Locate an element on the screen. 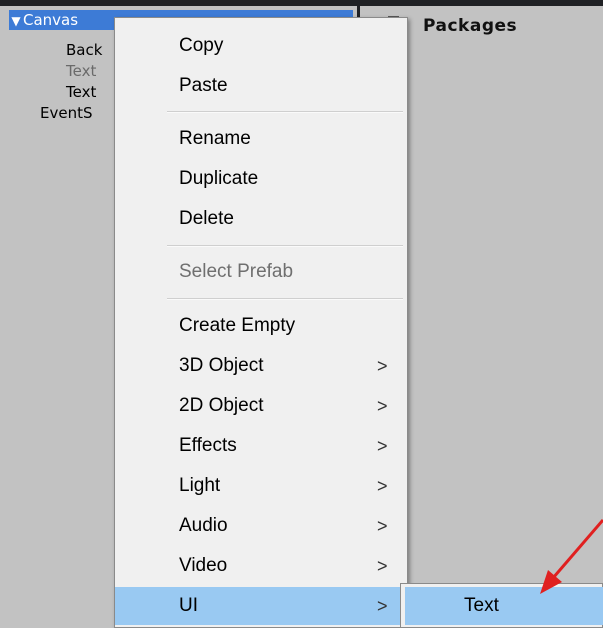 This screenshot has height=628, width=603. submenu-item-label: Text is located at coordinates (481, 605).